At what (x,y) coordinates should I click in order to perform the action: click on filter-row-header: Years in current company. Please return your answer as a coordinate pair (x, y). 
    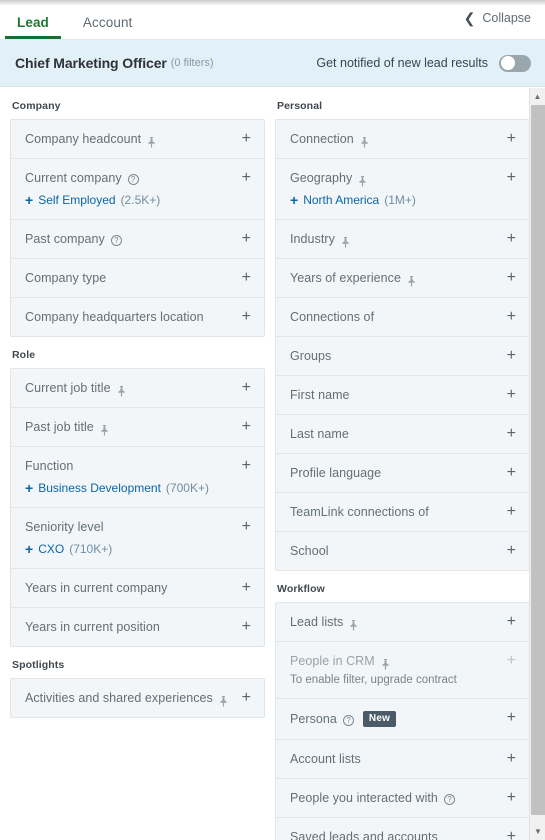
    Looking at the image, I should click on (138, 588).